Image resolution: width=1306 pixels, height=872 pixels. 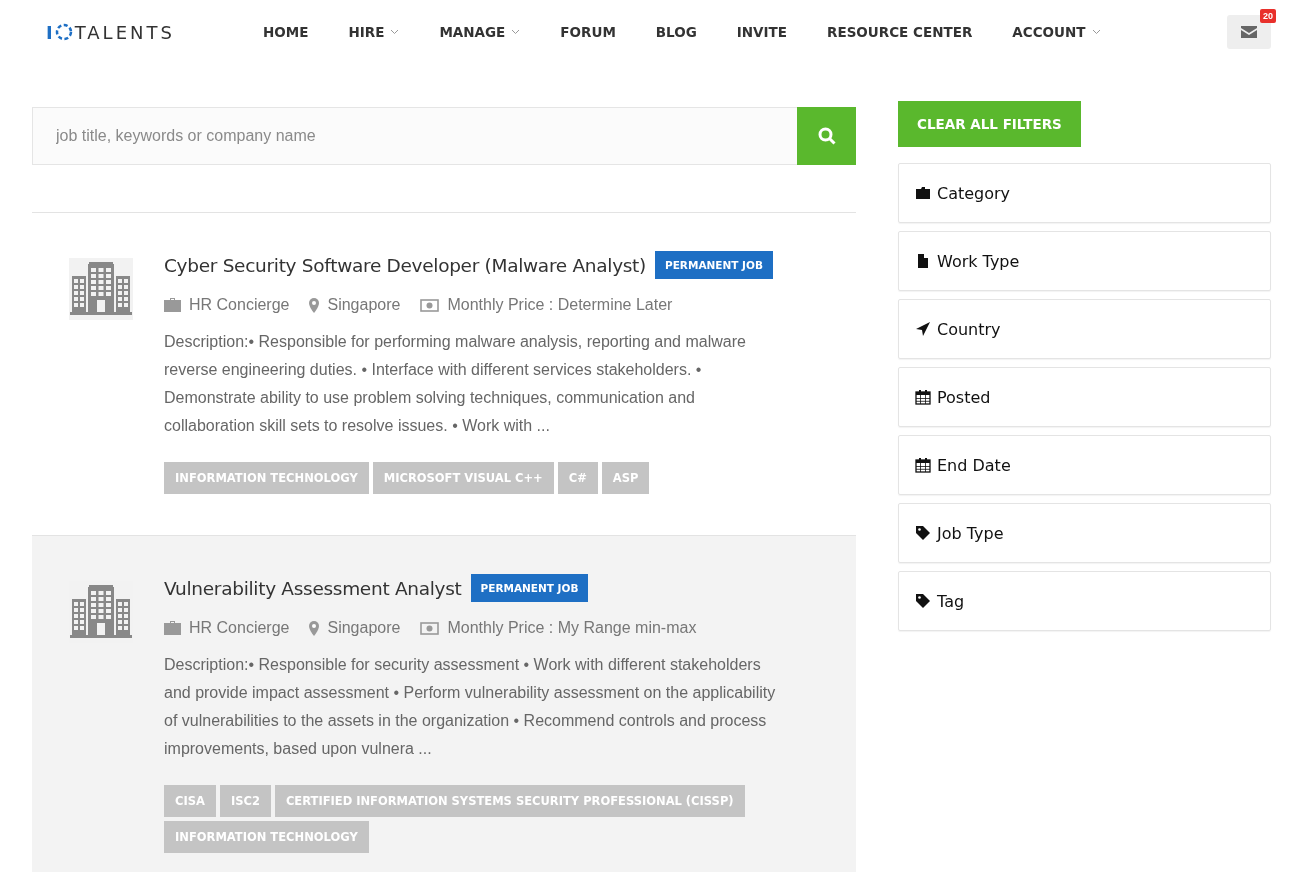 What do you see at coordinates (964, 397) in the screenshot?
I see `filter-label: Posted` at bounding box center [964, 397].